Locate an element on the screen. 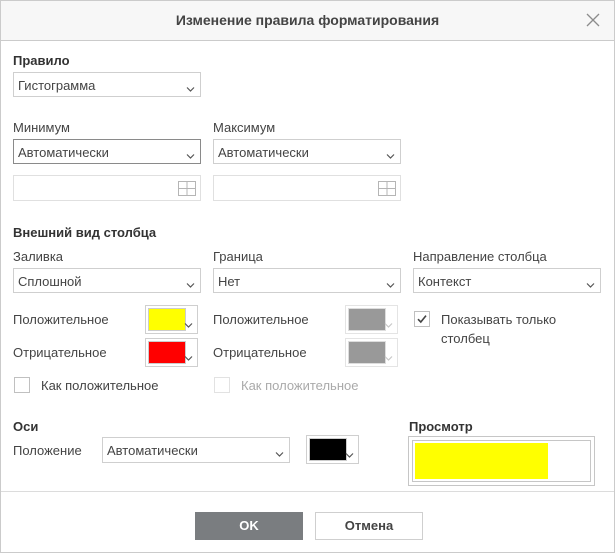 Image resolution: width=615 pixels, height=553 pixels. min-type-select: Автоматически is located at coordinates (107, 151).